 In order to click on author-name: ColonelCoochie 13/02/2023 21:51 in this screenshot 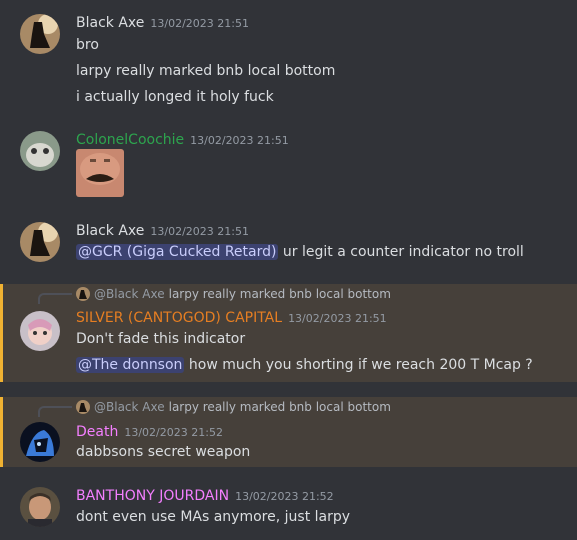, I will do `click(182, 140)`.